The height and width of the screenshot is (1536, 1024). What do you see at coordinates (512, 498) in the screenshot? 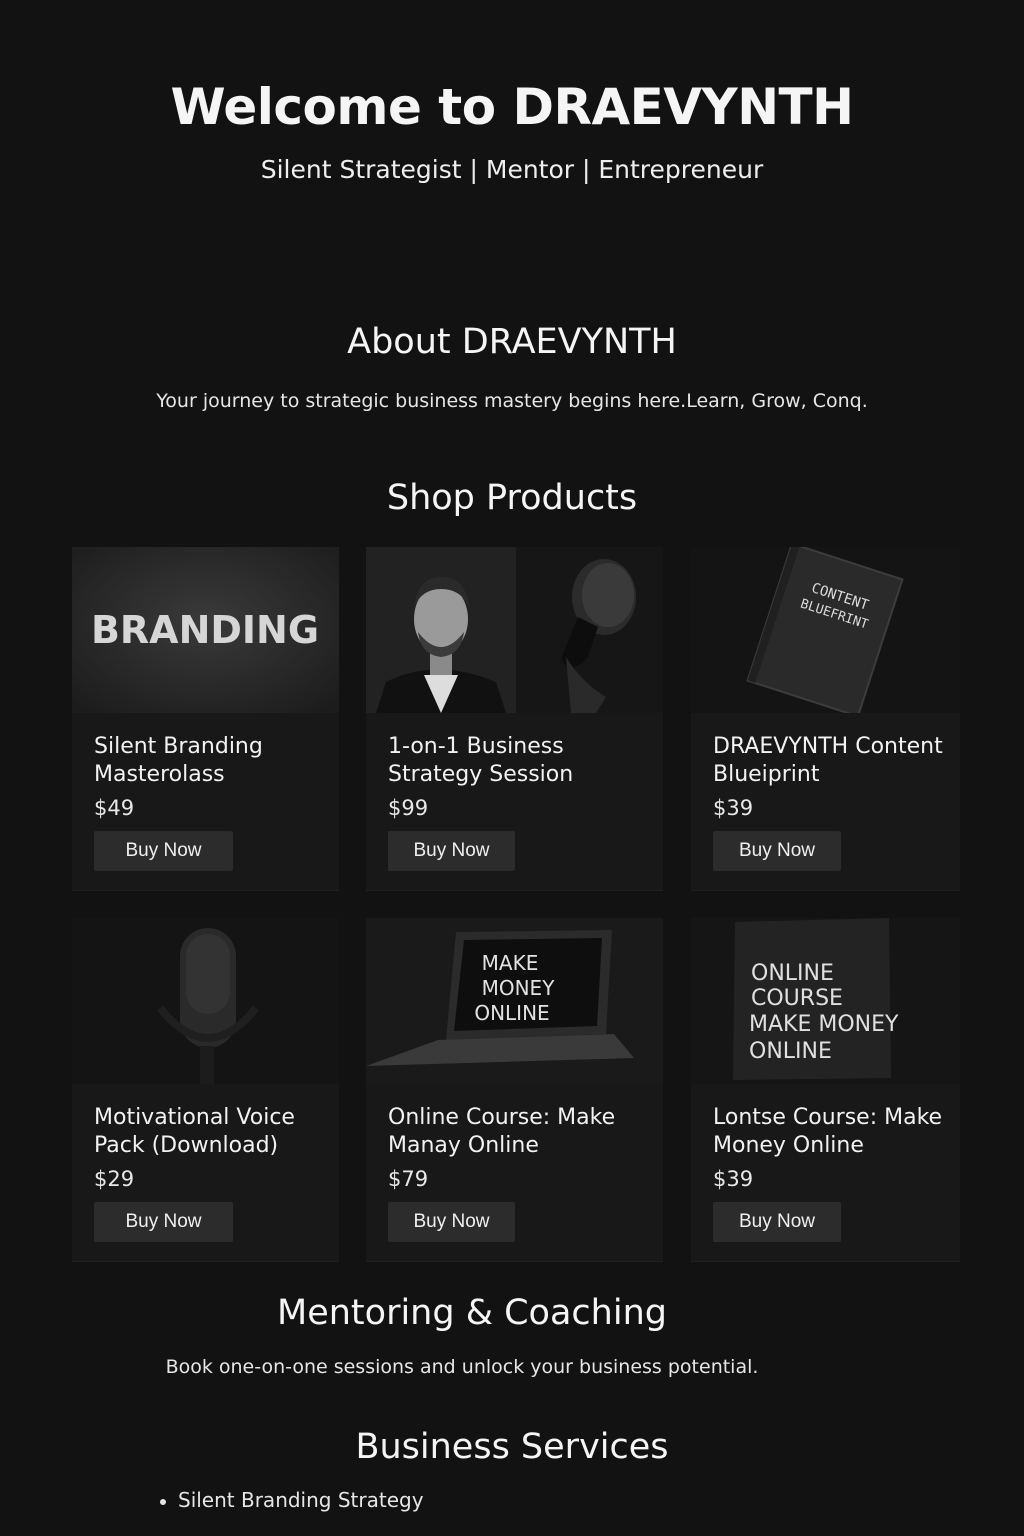
I see `shop-heading: Shop Products` at bounding box center [512, 498].